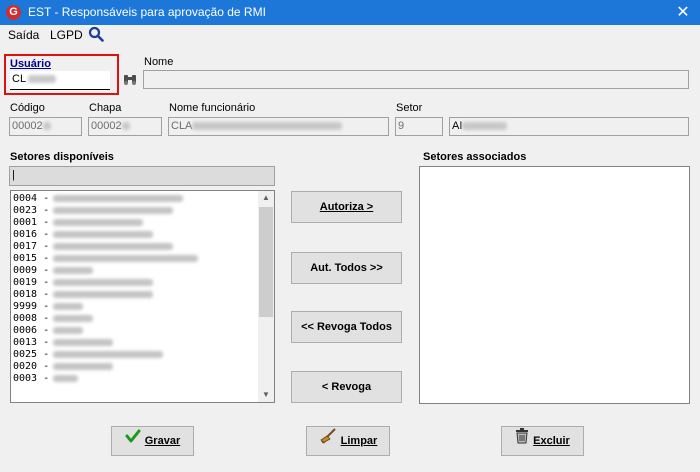 The image size is (700, 472). What do you see at coordinates (419, 126) in the screenshot?
I see `setor-code-field: 9` at bounding box center [419, 126].